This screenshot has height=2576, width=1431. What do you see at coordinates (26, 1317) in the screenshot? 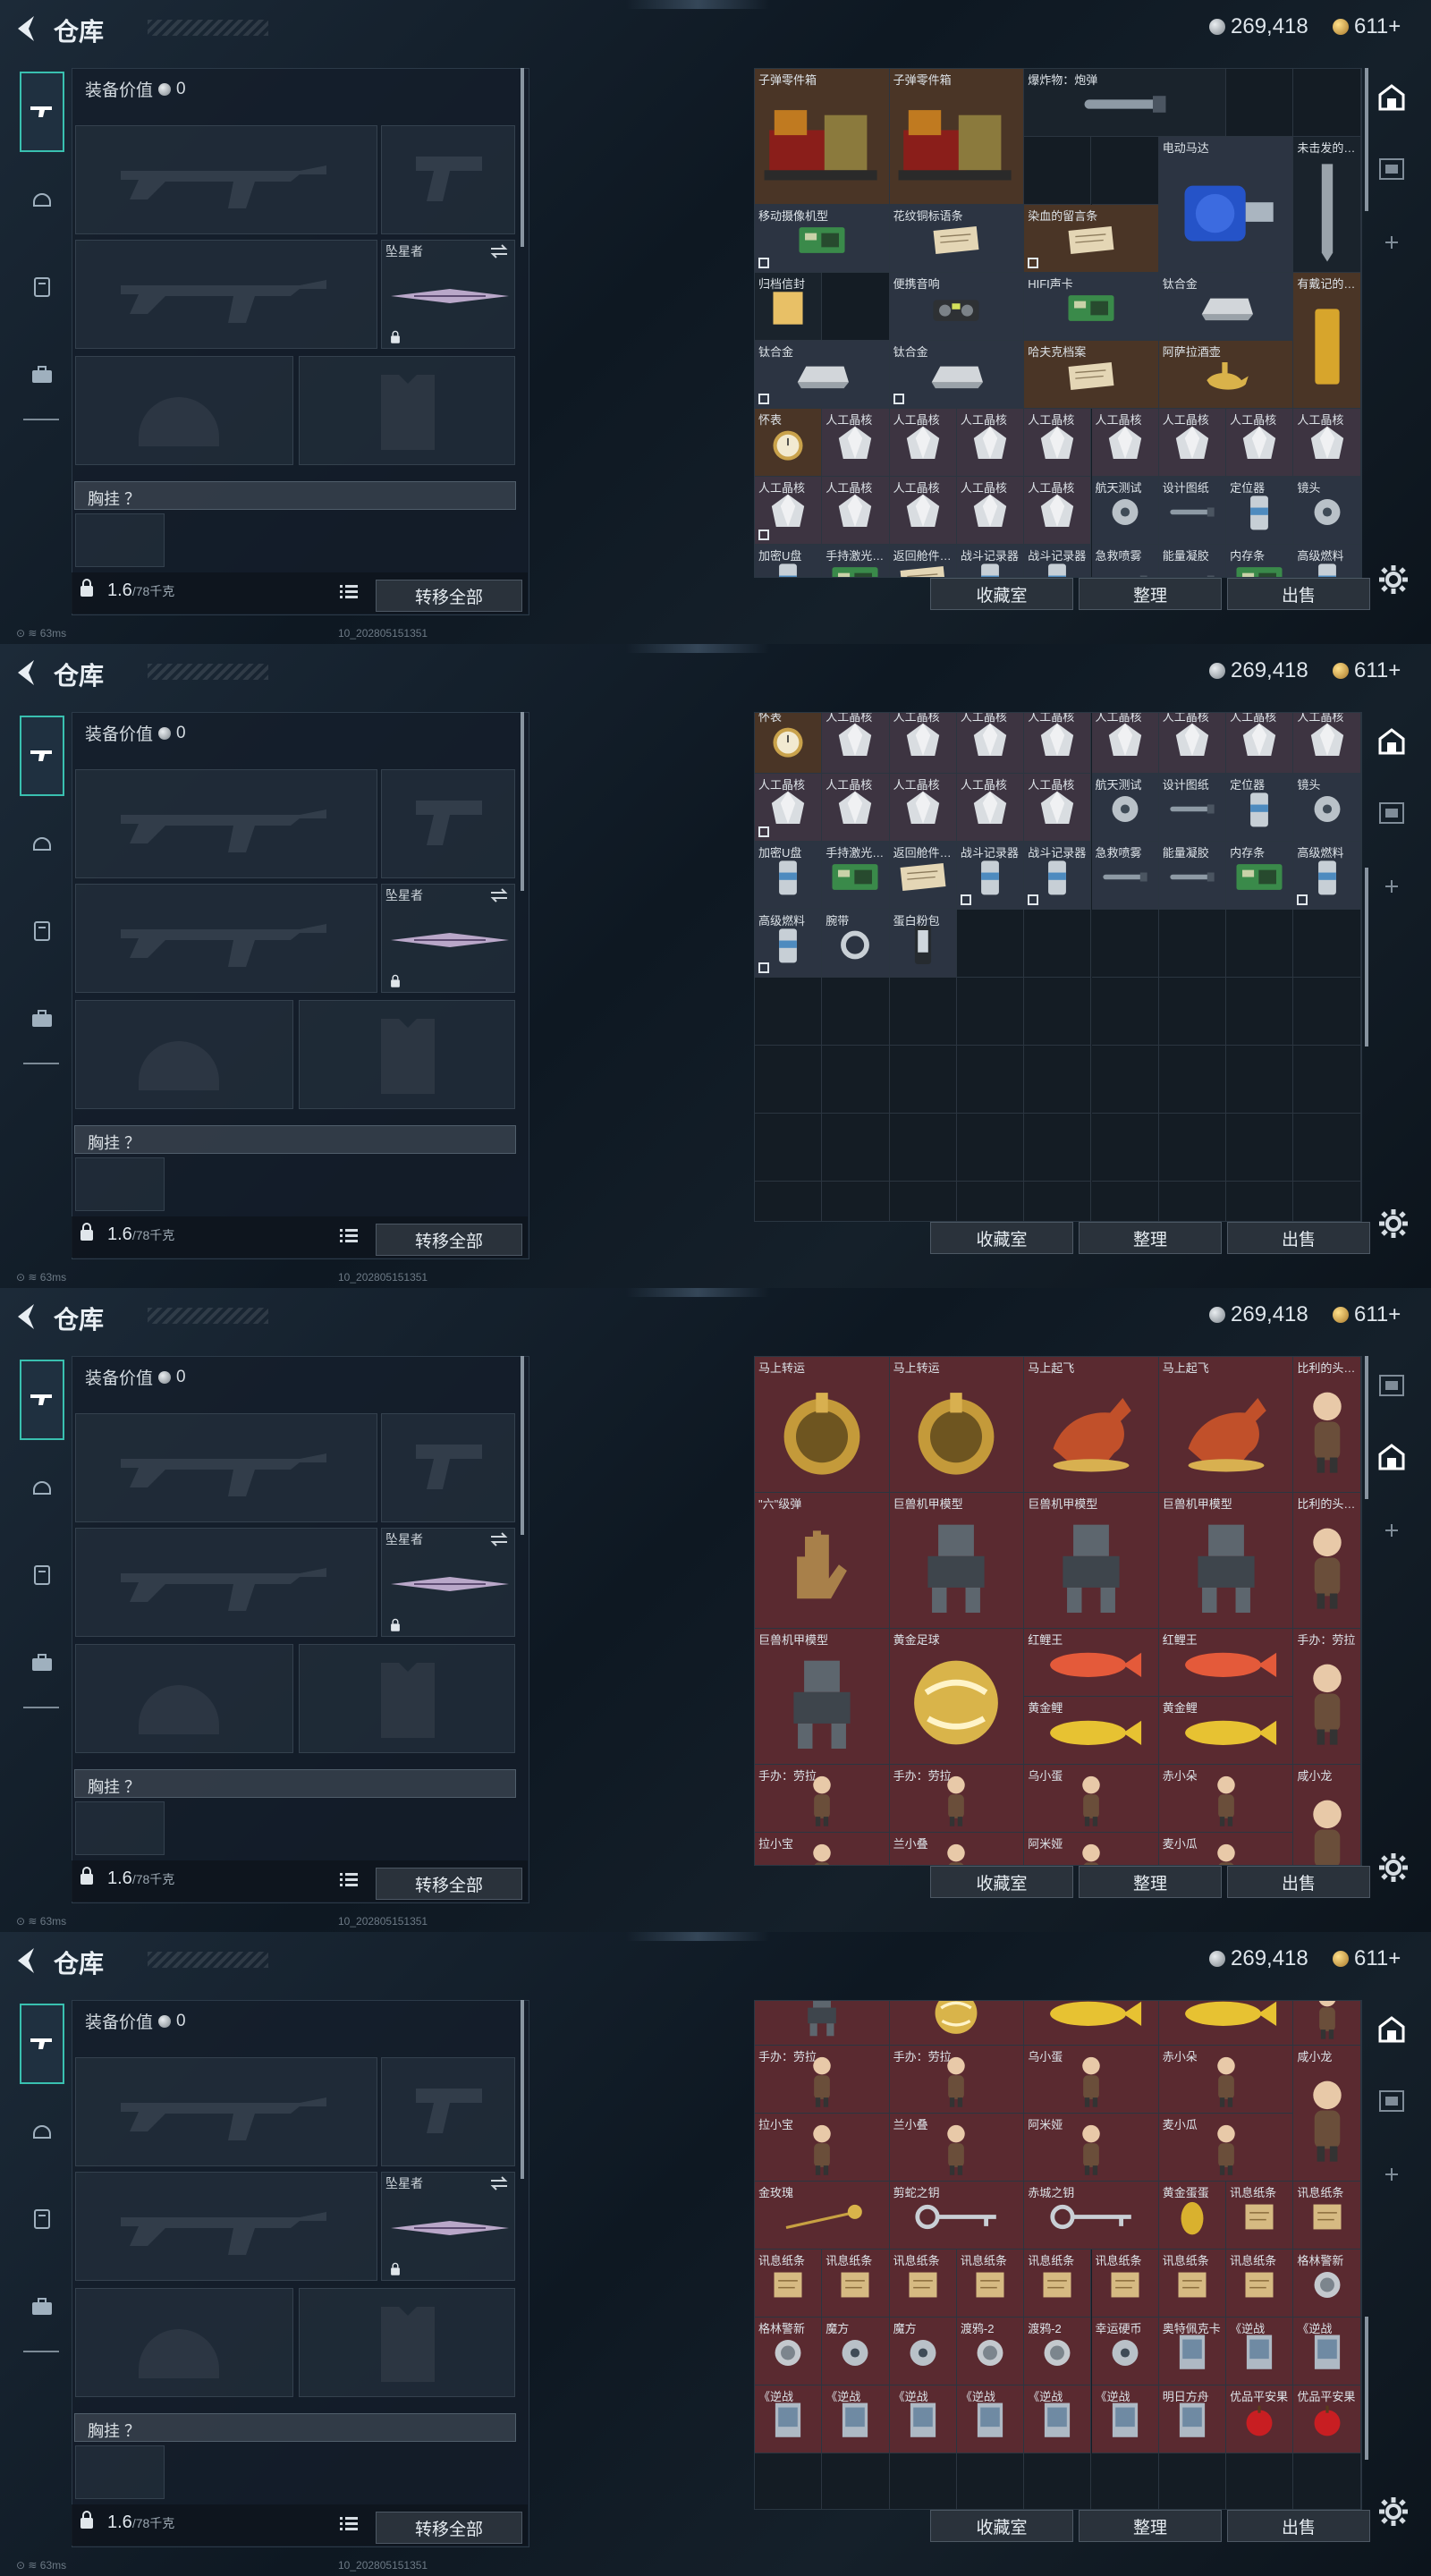
I see `back-arrow-icon` at bounding box center [26, 1317].